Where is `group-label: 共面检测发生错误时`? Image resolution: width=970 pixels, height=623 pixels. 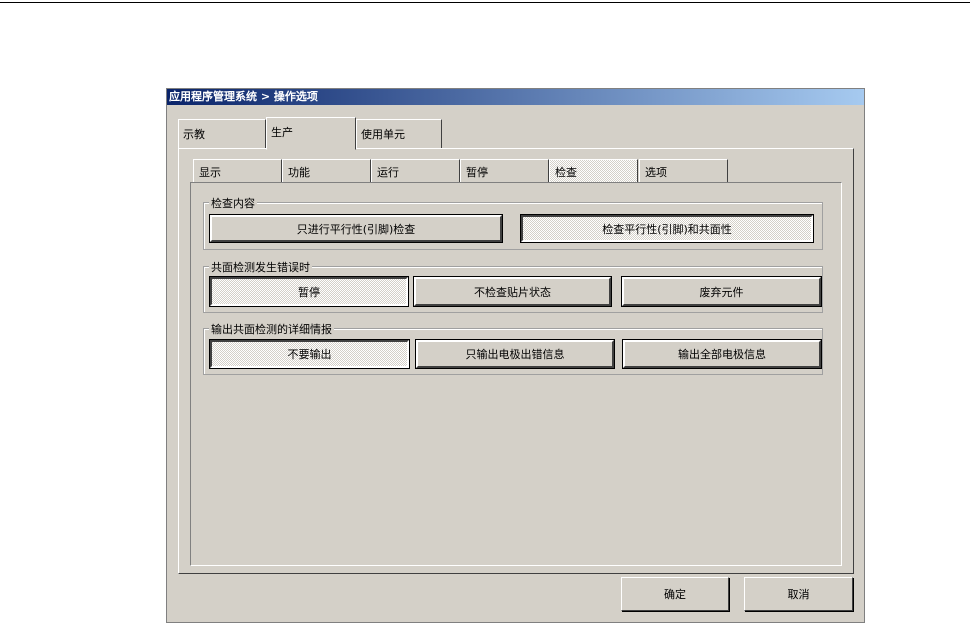 group-label: 共面检测发生错误时 is located at coordinates (260, 267).